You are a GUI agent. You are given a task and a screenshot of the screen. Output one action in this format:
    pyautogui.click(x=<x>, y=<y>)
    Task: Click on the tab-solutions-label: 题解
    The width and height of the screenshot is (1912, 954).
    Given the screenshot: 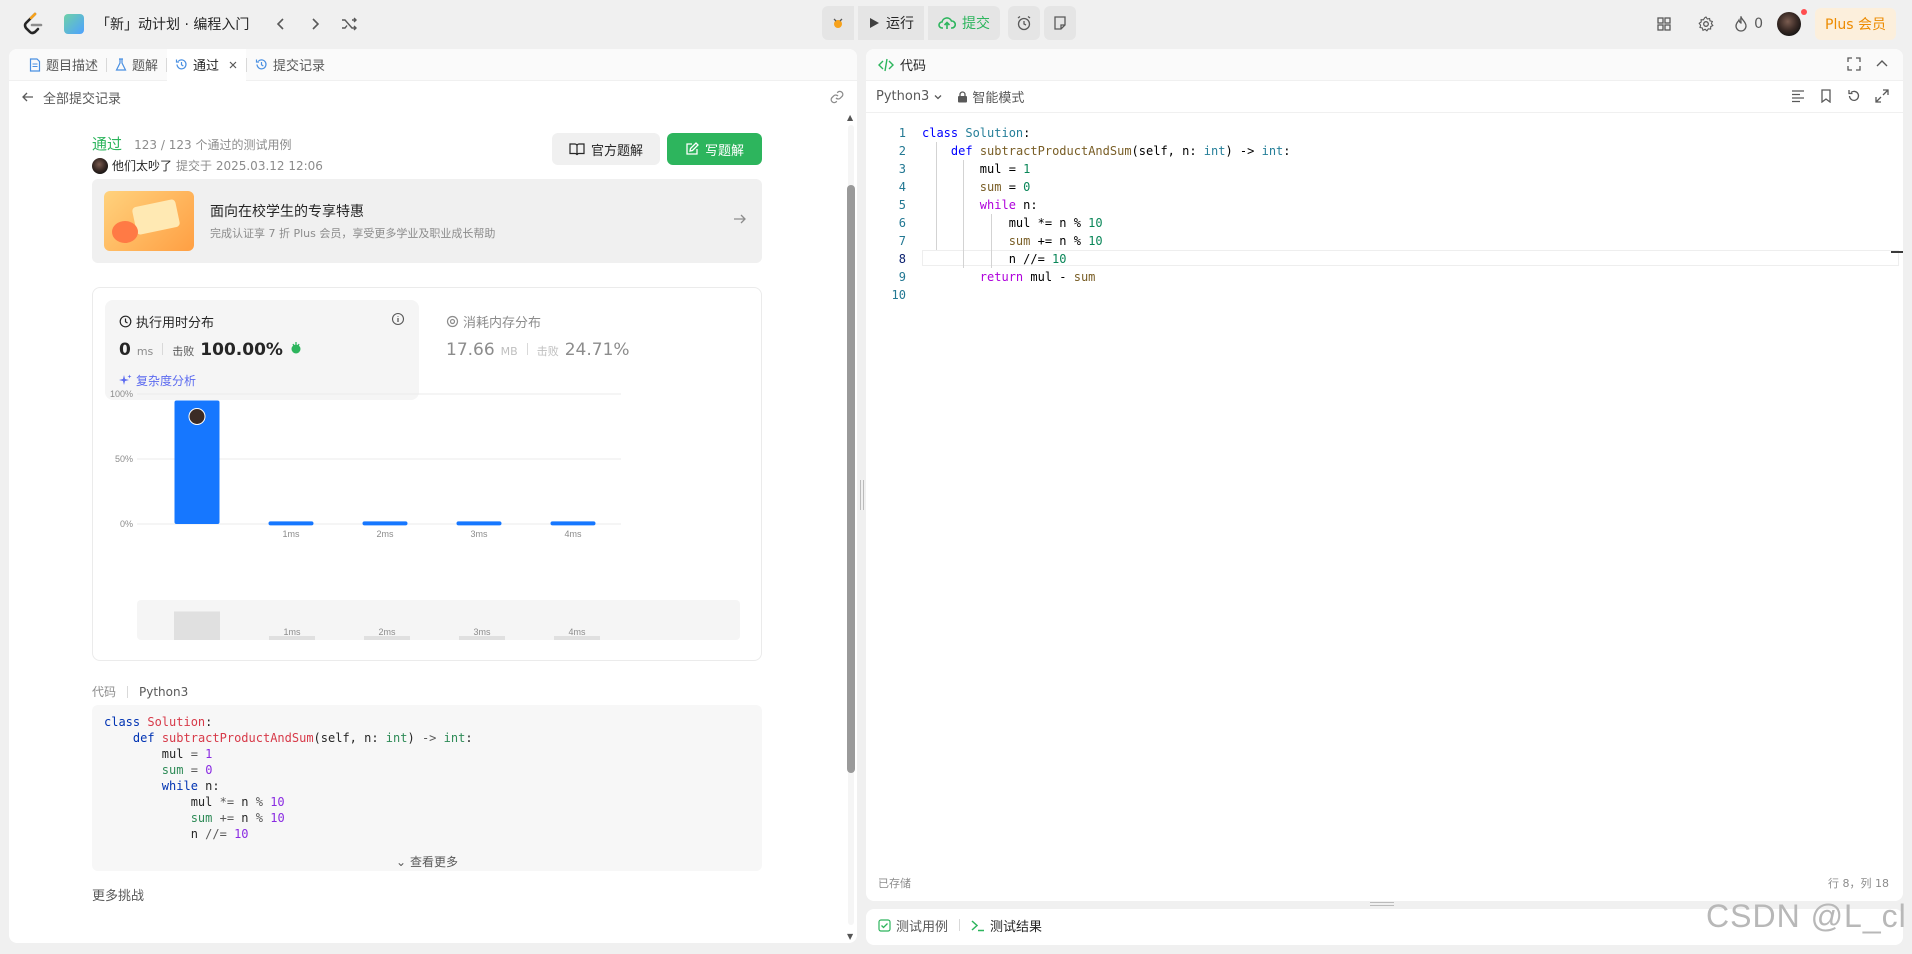 What is the action you would take?
    pyautogui.click(x=145, y=66)
    